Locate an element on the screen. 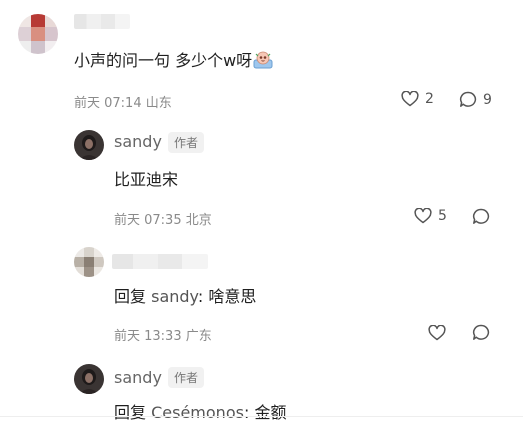 This screenshot has width=523, height=427. reply-2-location: 广东 is located at coordinates (198, 336).